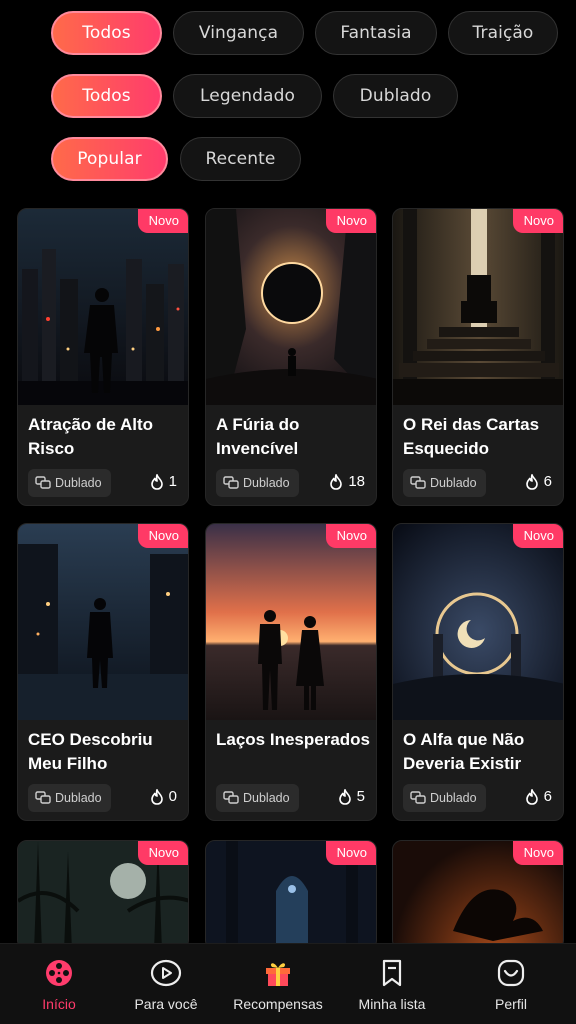 The width and height of the screenshot is (576, 1024). I want to click on tab-minha-lista: Minha lista, so click(392, 984).